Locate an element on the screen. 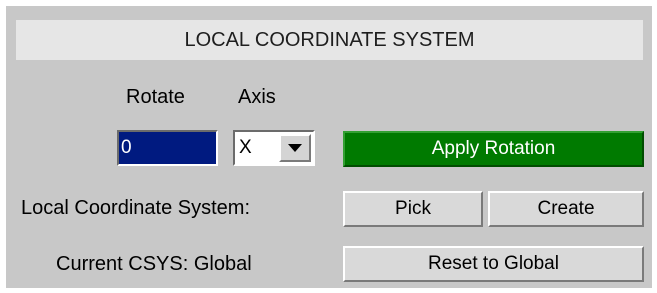 Image resolution: width=657 pixels, height=293 pixels. axis-header: Axis is located at coordinates (257, 97).